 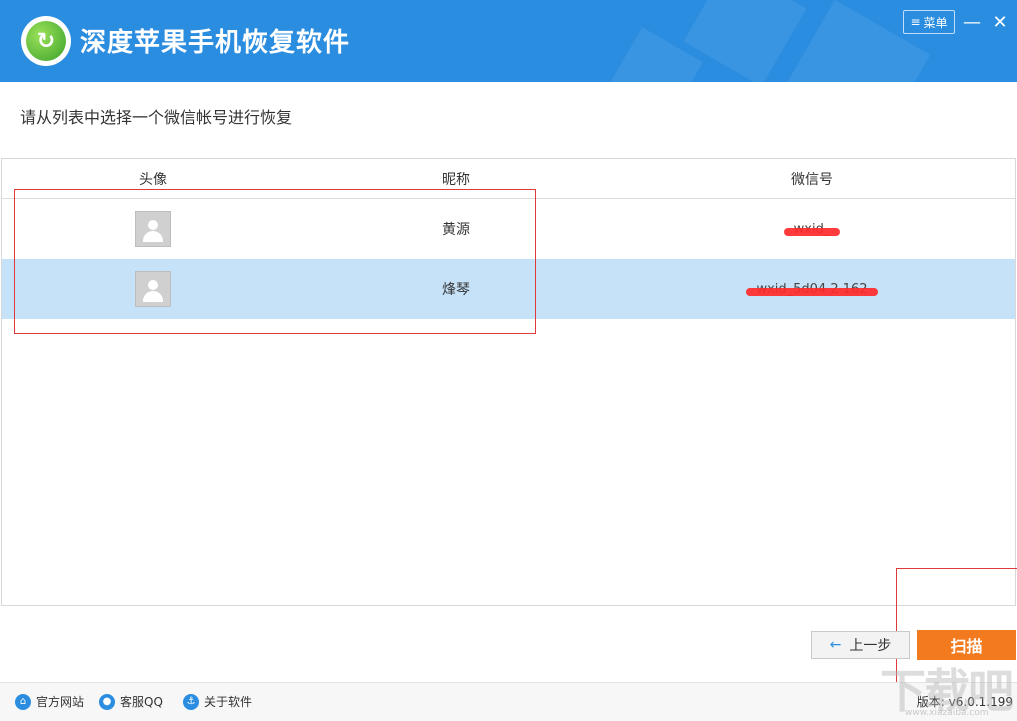 What do you see at coordinates (745, 41) in the screenshot?
I see `decorative-cube` at bounding box center [745, 41].